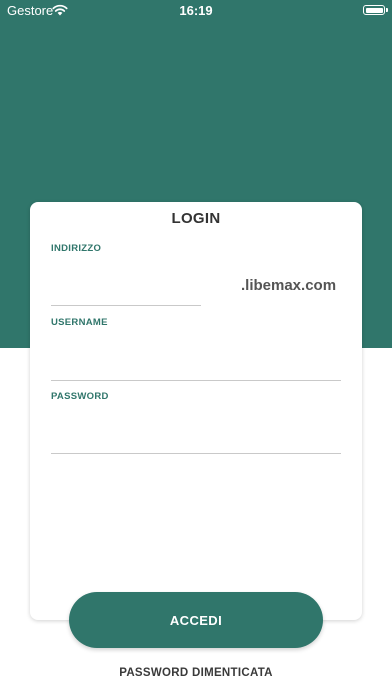 This screenshot has width=392, height=696. What do you see at coordinates (79, 322) in the screenshot?
I see `username-label: USERNAME` at bounding box center [79, 322].